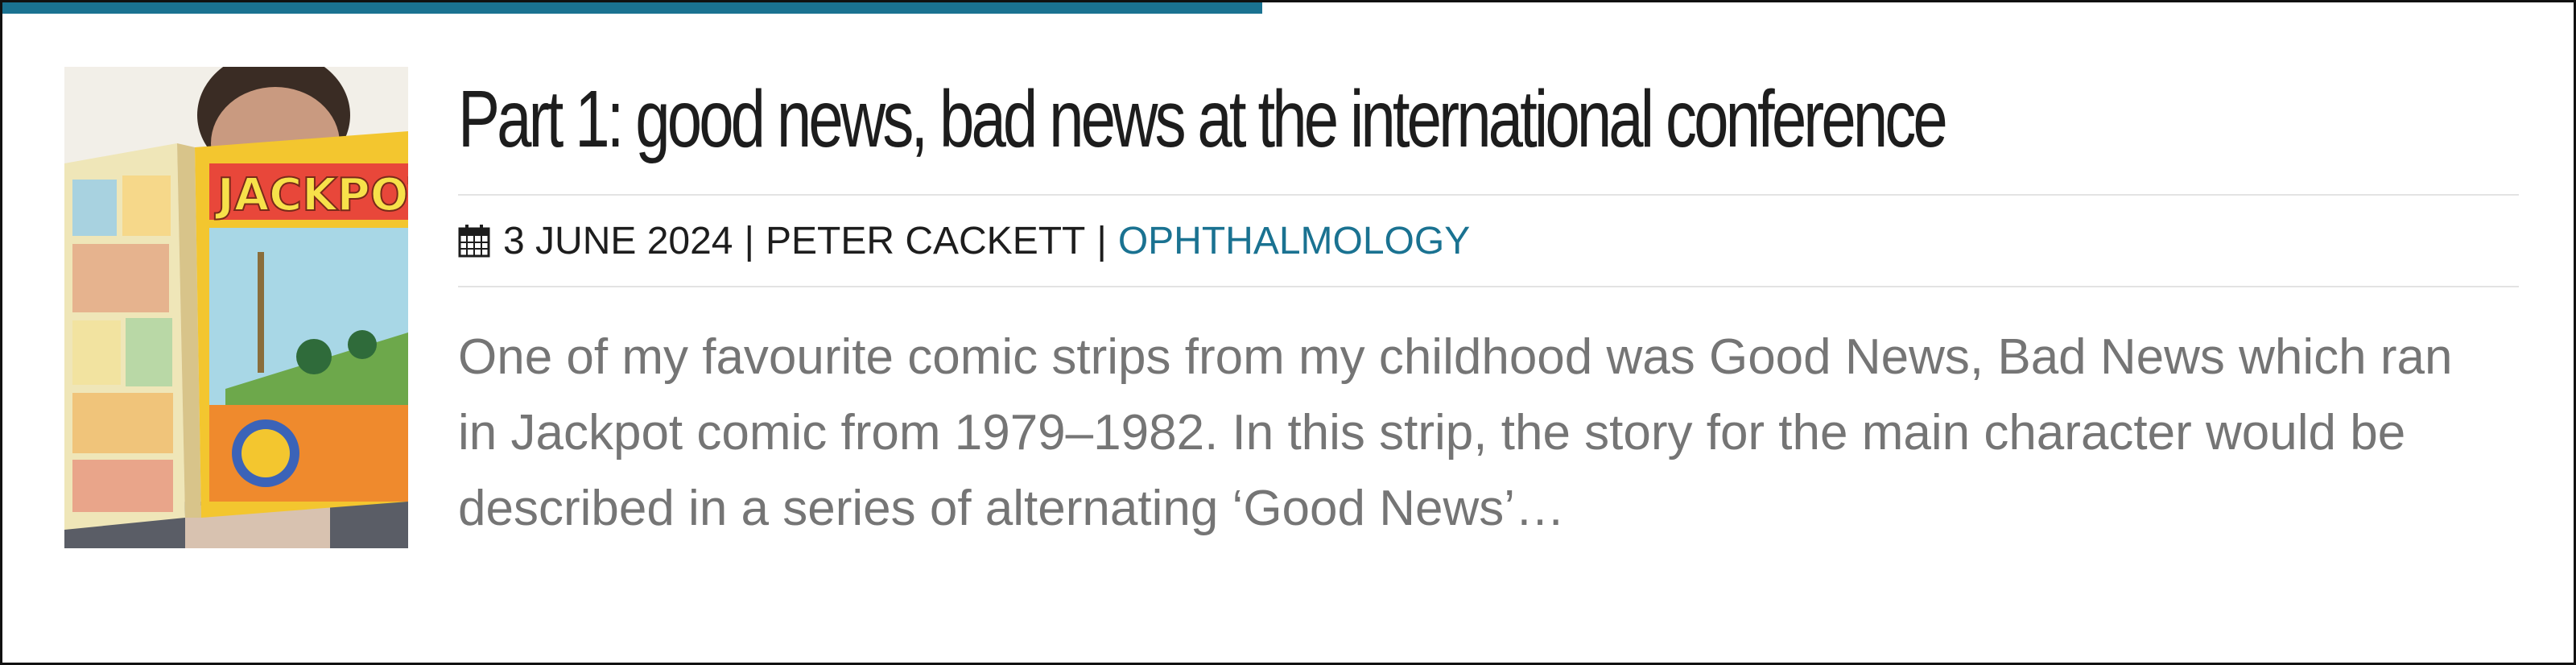 The width and height of the screenshot is (2576, 665). What do you see at coordinates (632, 8) in the screenshot?
I see `reading-progress-bar` at bounding box center [632, 8].